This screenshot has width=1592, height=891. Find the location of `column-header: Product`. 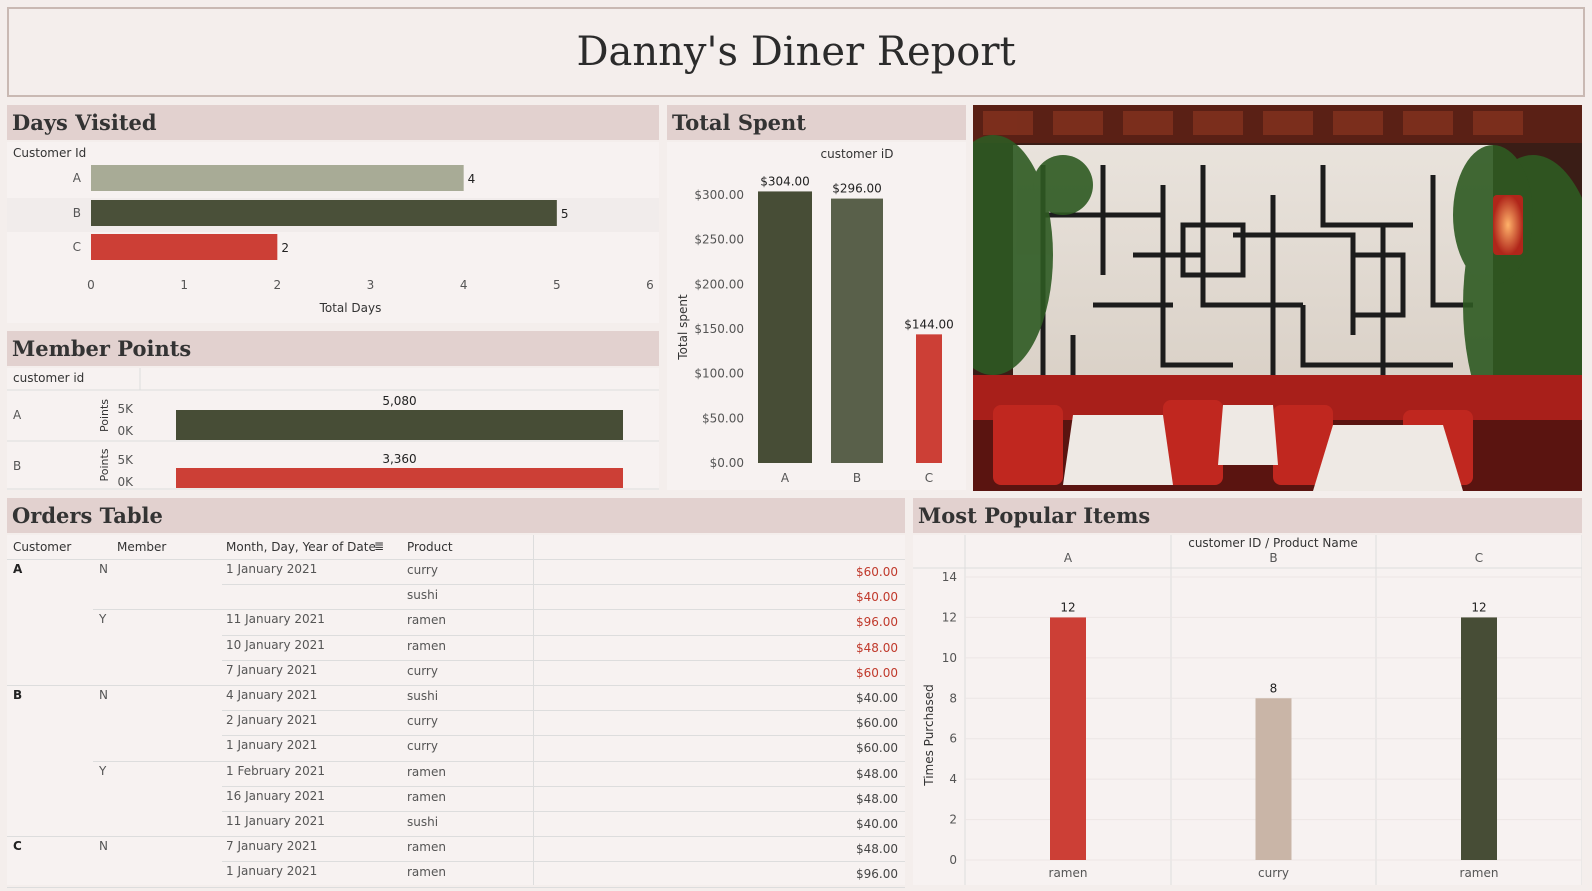

column-header: Product is located at coordinates (430, 547).